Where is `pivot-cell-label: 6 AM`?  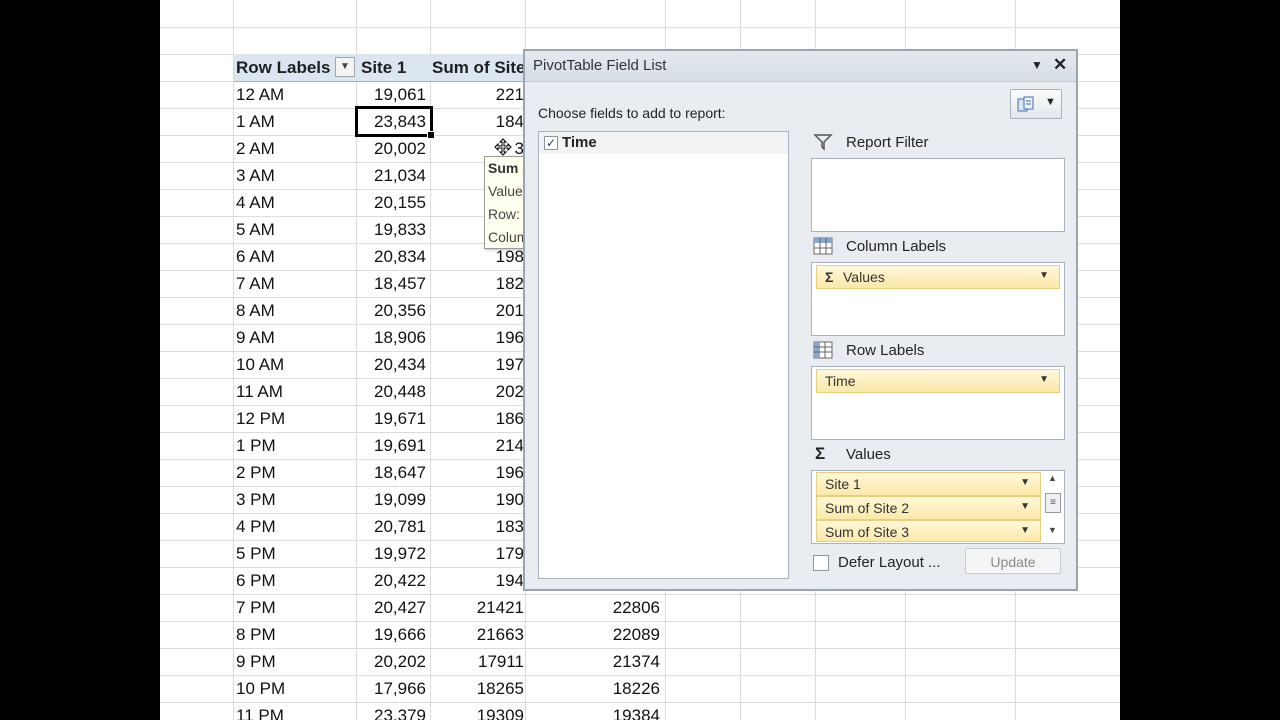 pivot-cell-label: 6 AM is located at coordinates (255, 256).